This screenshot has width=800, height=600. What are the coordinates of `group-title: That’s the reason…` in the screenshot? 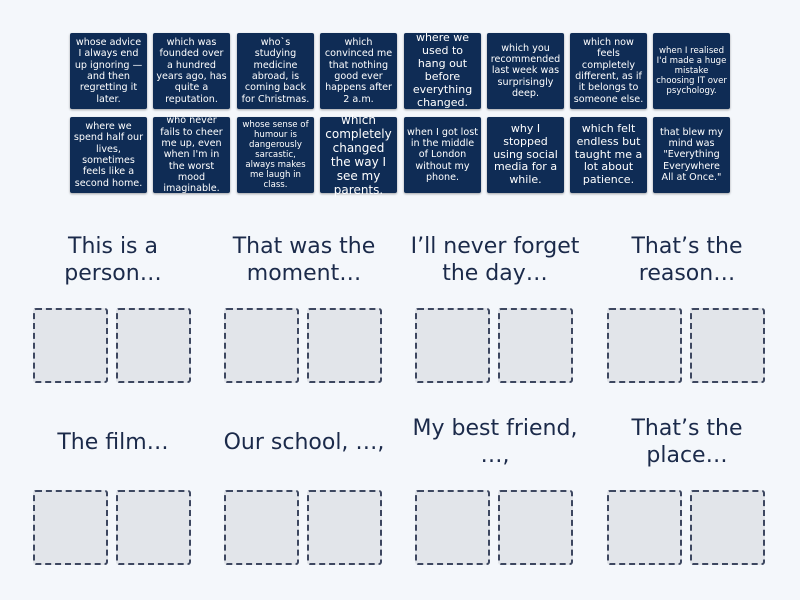 It's located at (687, 260).